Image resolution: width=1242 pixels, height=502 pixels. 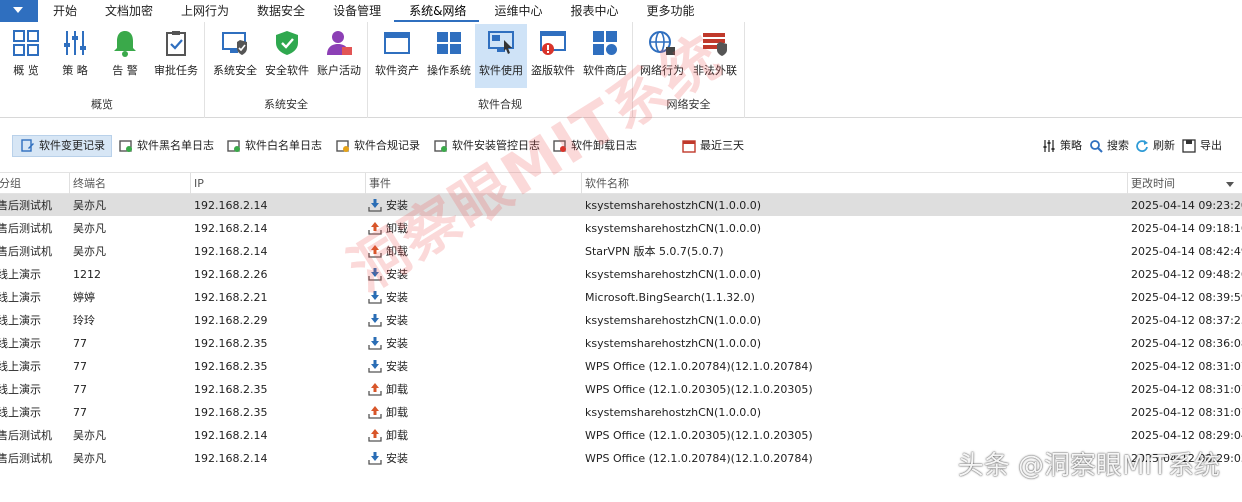 What do you see at coordinates (287, 43) in the screenshot?
I see `shield-check-icon` at bounding box center [287, 43].